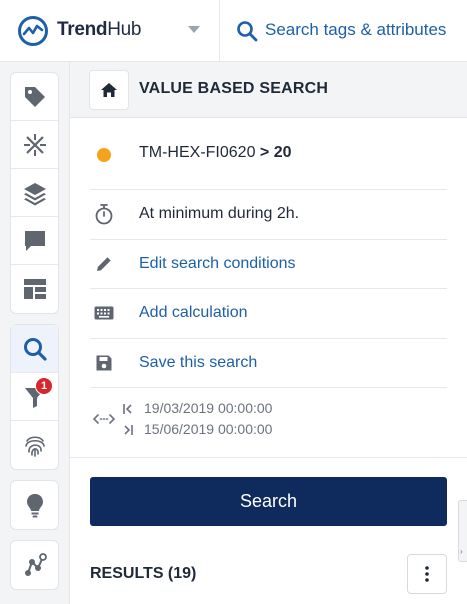  I want to click on divider, so click(268, 457).